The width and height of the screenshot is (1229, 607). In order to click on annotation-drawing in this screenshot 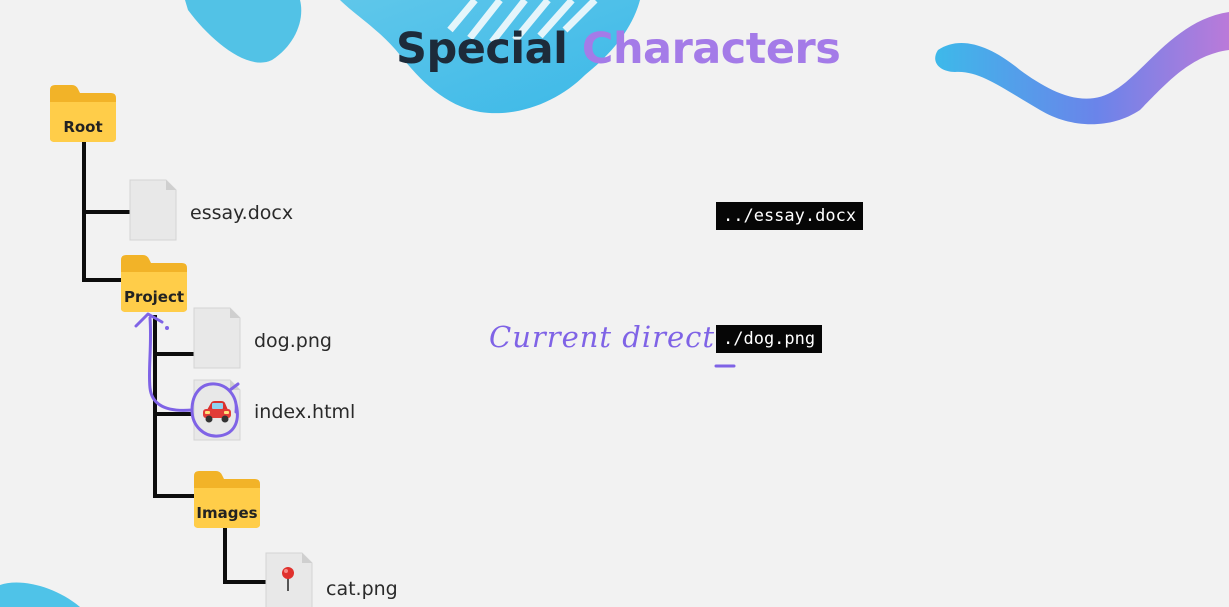, I will do `click(435, 375)`.